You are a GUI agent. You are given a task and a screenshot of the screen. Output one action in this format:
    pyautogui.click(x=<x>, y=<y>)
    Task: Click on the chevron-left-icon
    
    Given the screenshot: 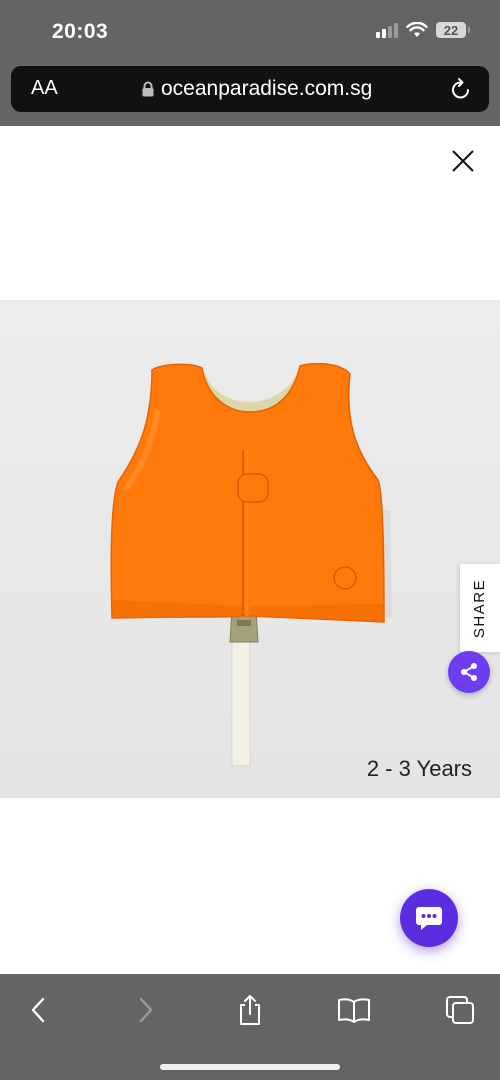 What is the action you would take?
    pyautogui.click(x=38, y=1010)
    